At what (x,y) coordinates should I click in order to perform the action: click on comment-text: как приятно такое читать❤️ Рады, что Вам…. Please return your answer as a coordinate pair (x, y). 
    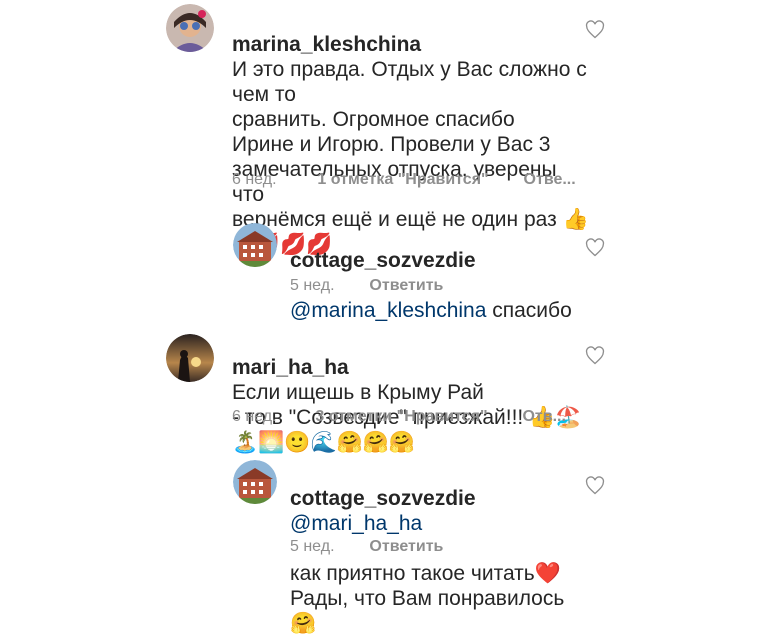
    Looking at the image, I should click on (427, 598).